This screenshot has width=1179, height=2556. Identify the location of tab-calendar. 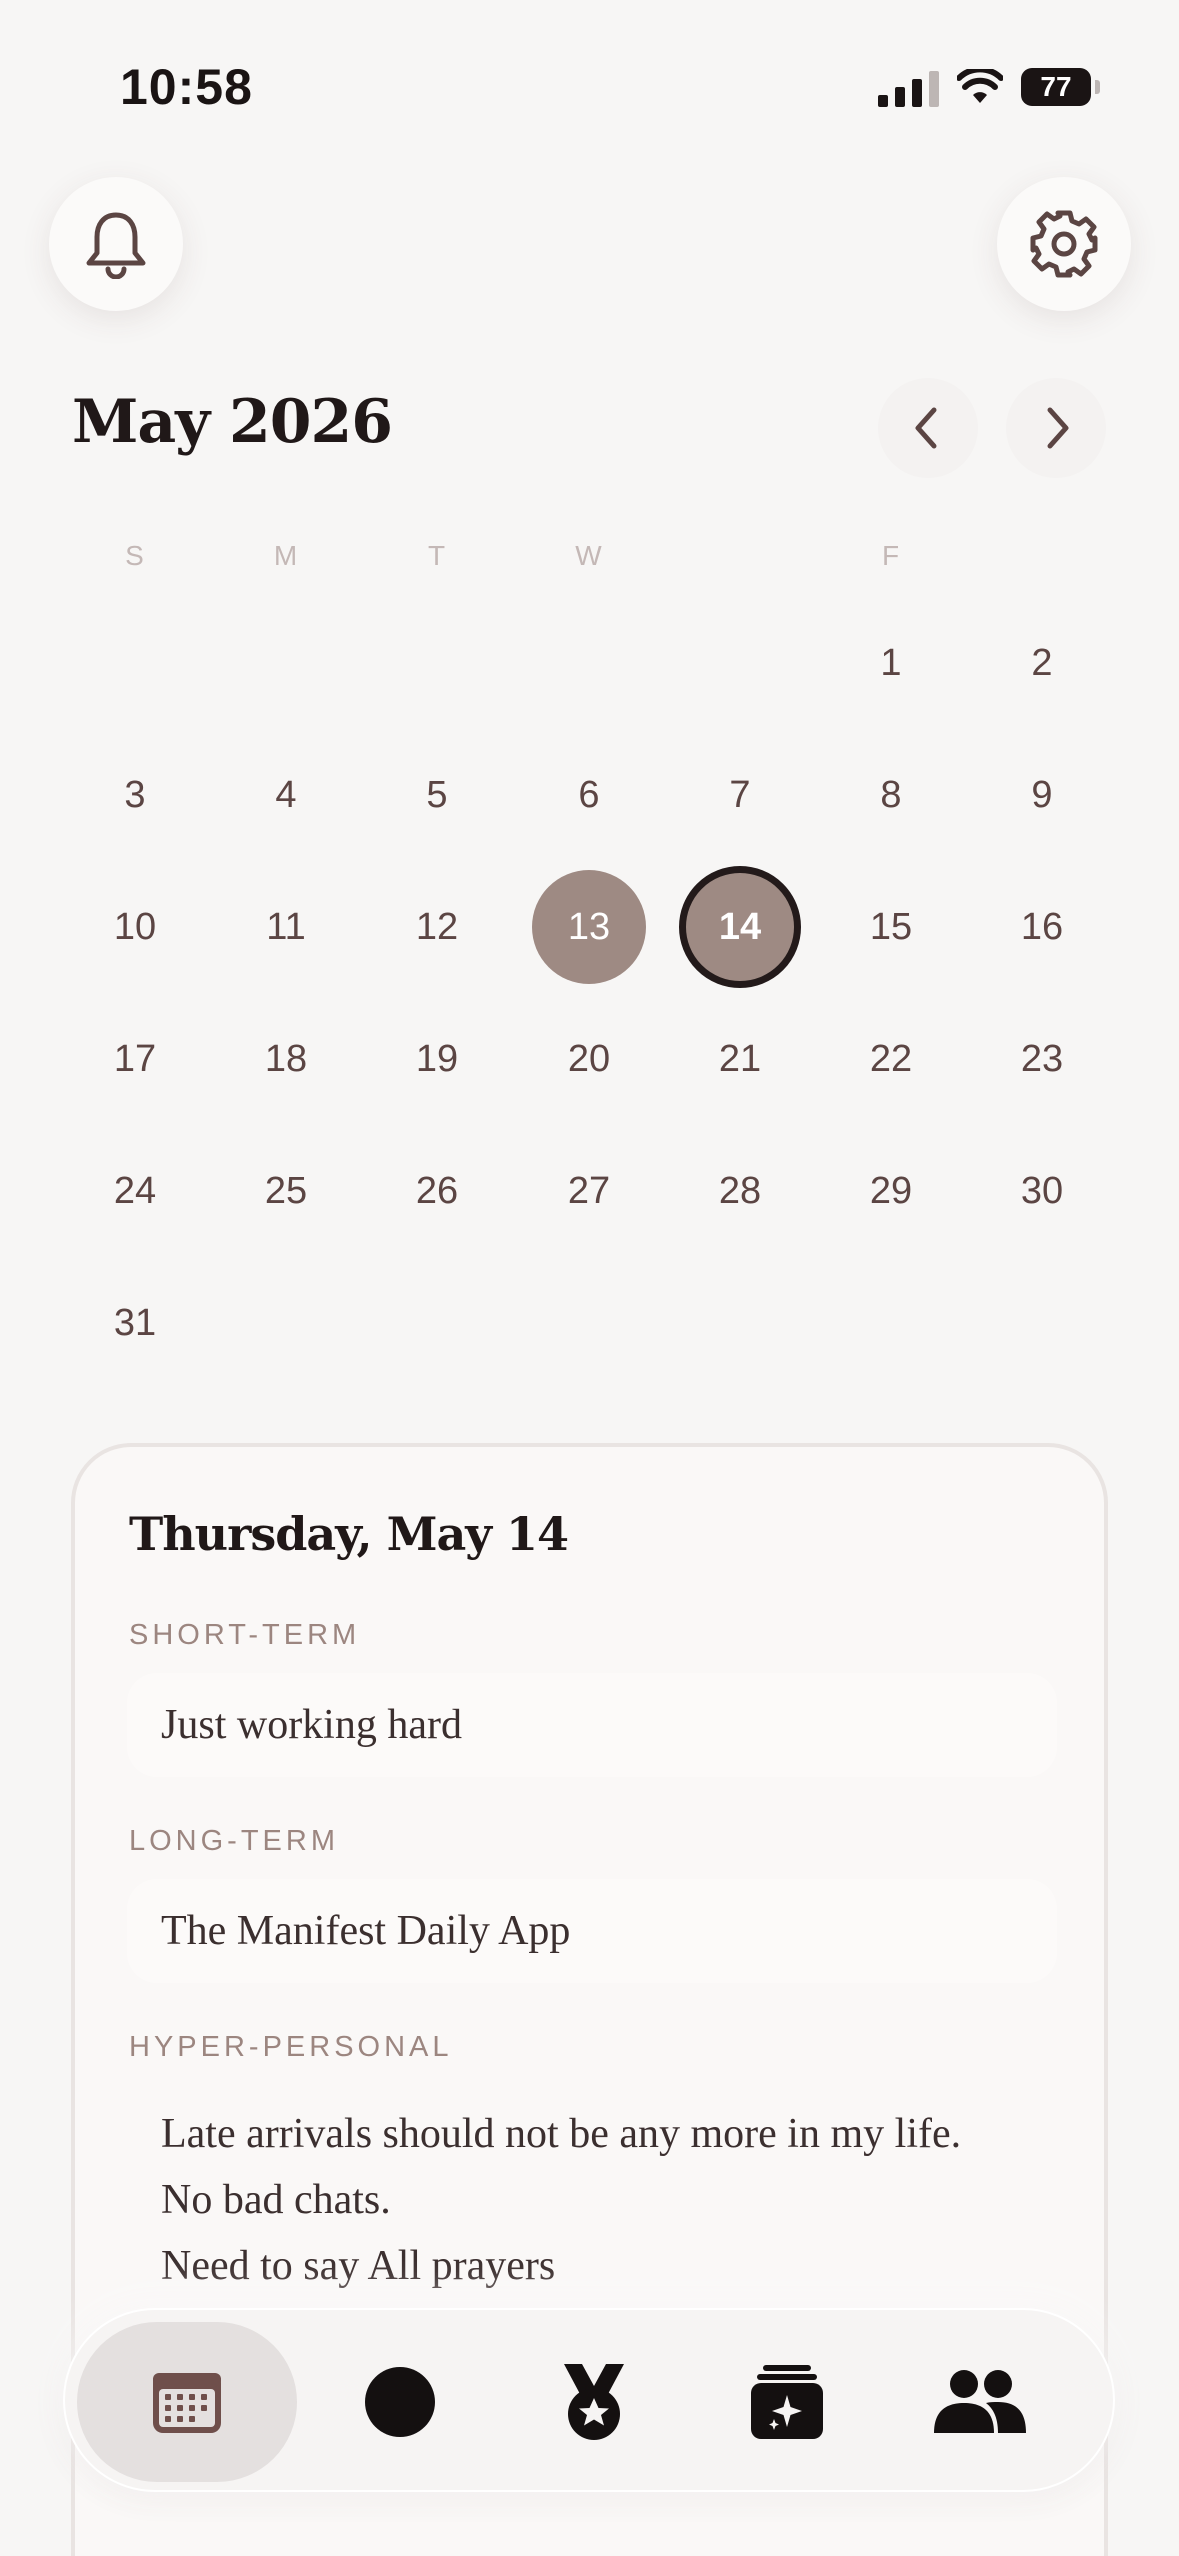
(187, 2402).